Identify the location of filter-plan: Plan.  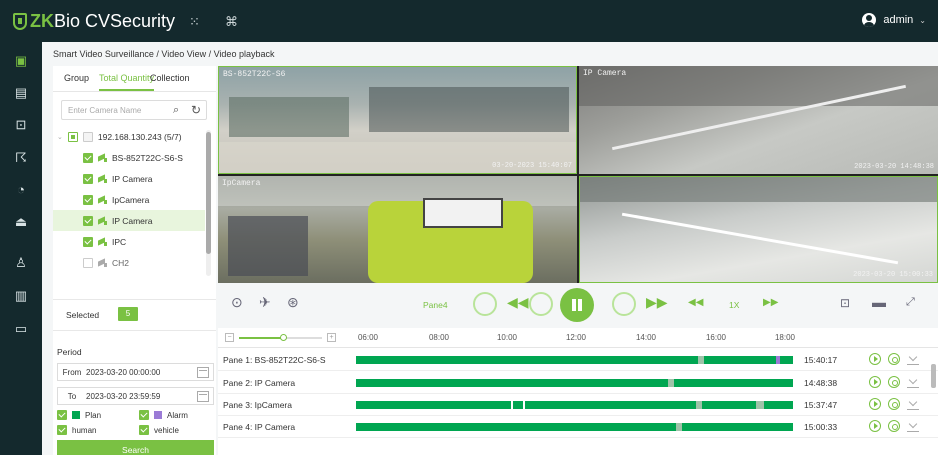
(79, 415).